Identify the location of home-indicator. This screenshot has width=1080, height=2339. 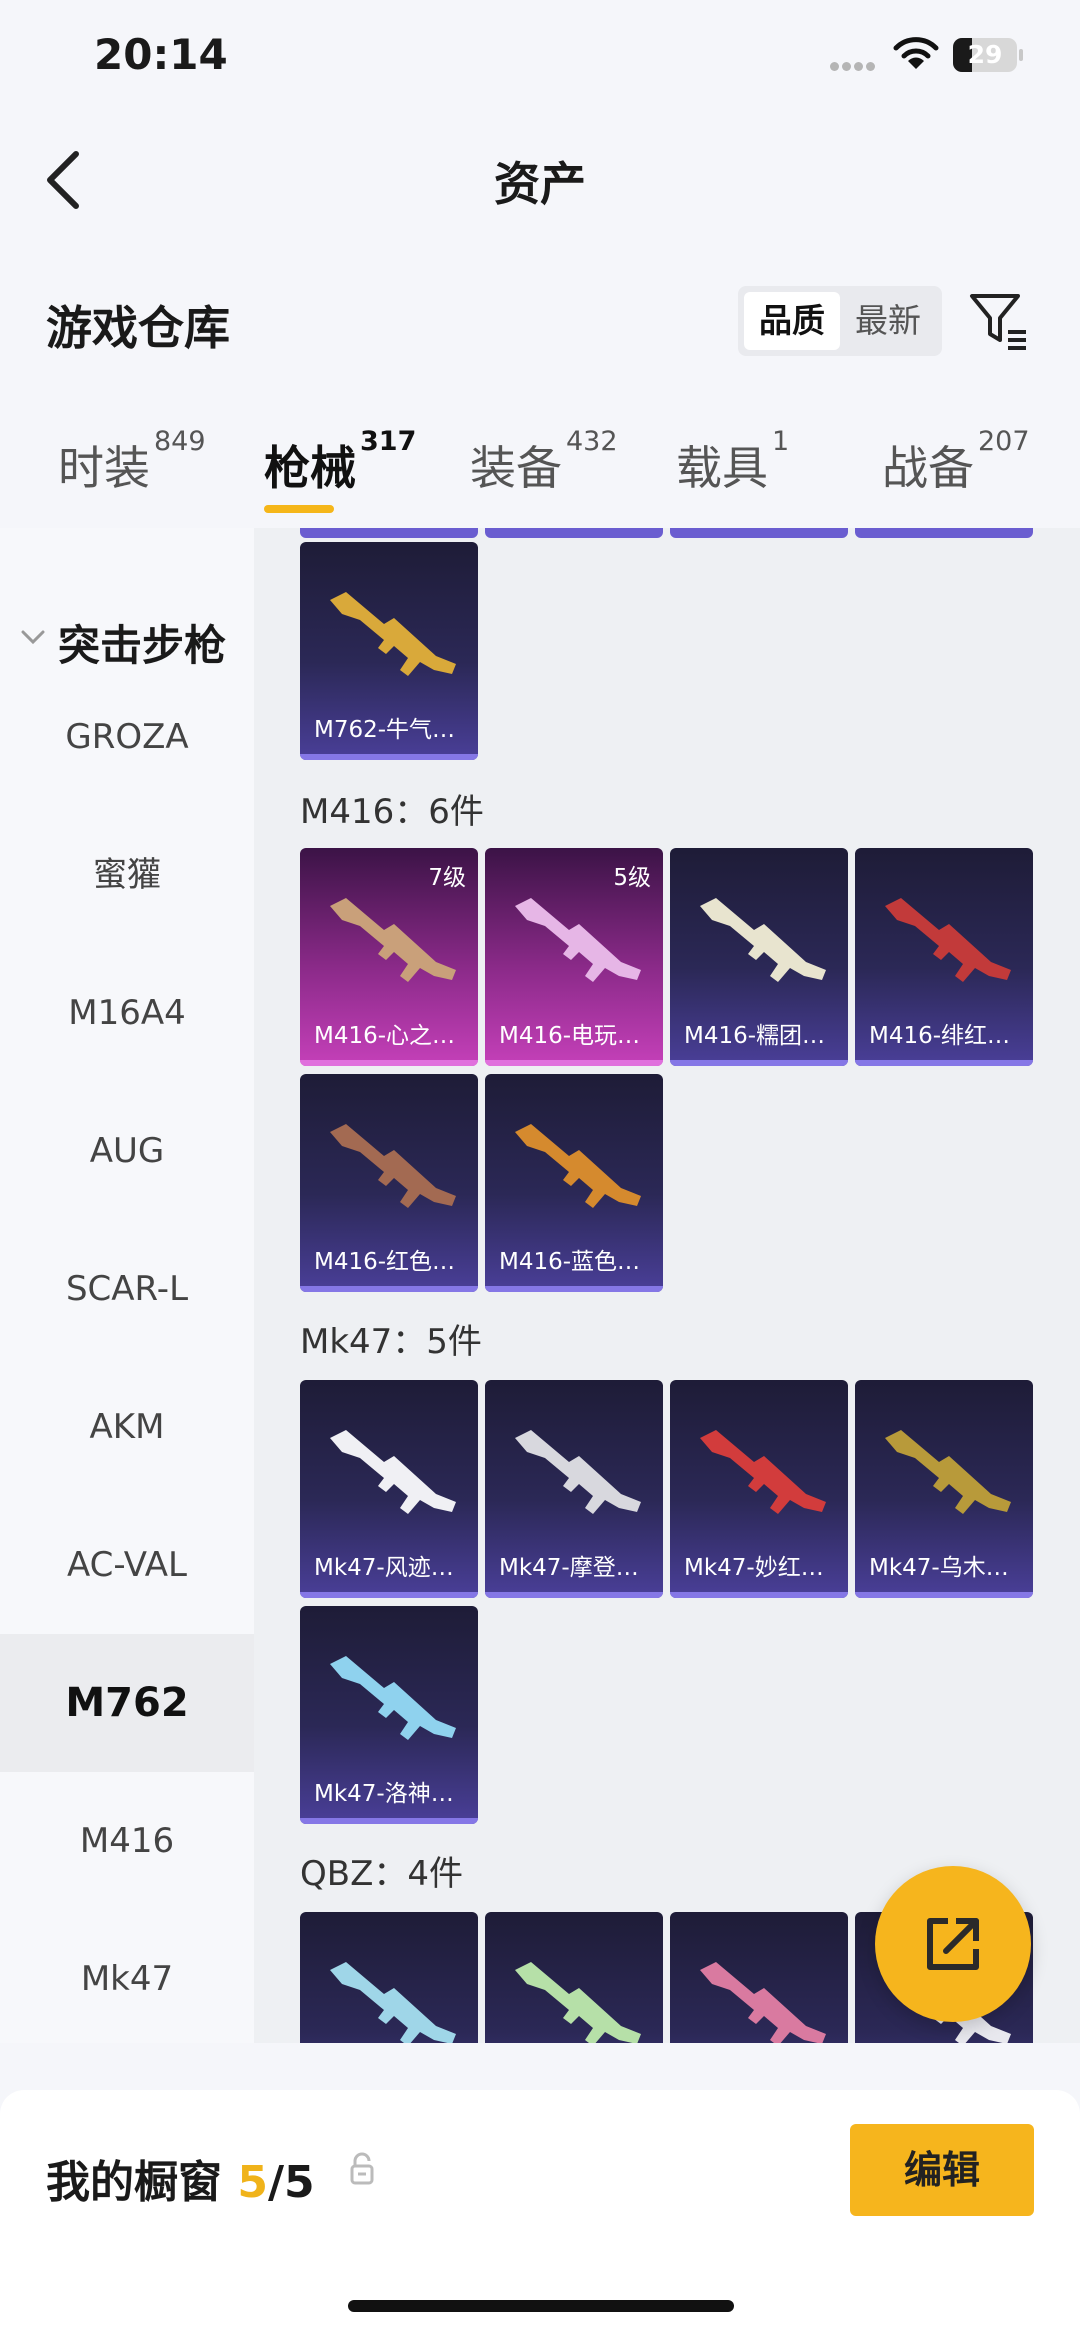
(541, 2306).